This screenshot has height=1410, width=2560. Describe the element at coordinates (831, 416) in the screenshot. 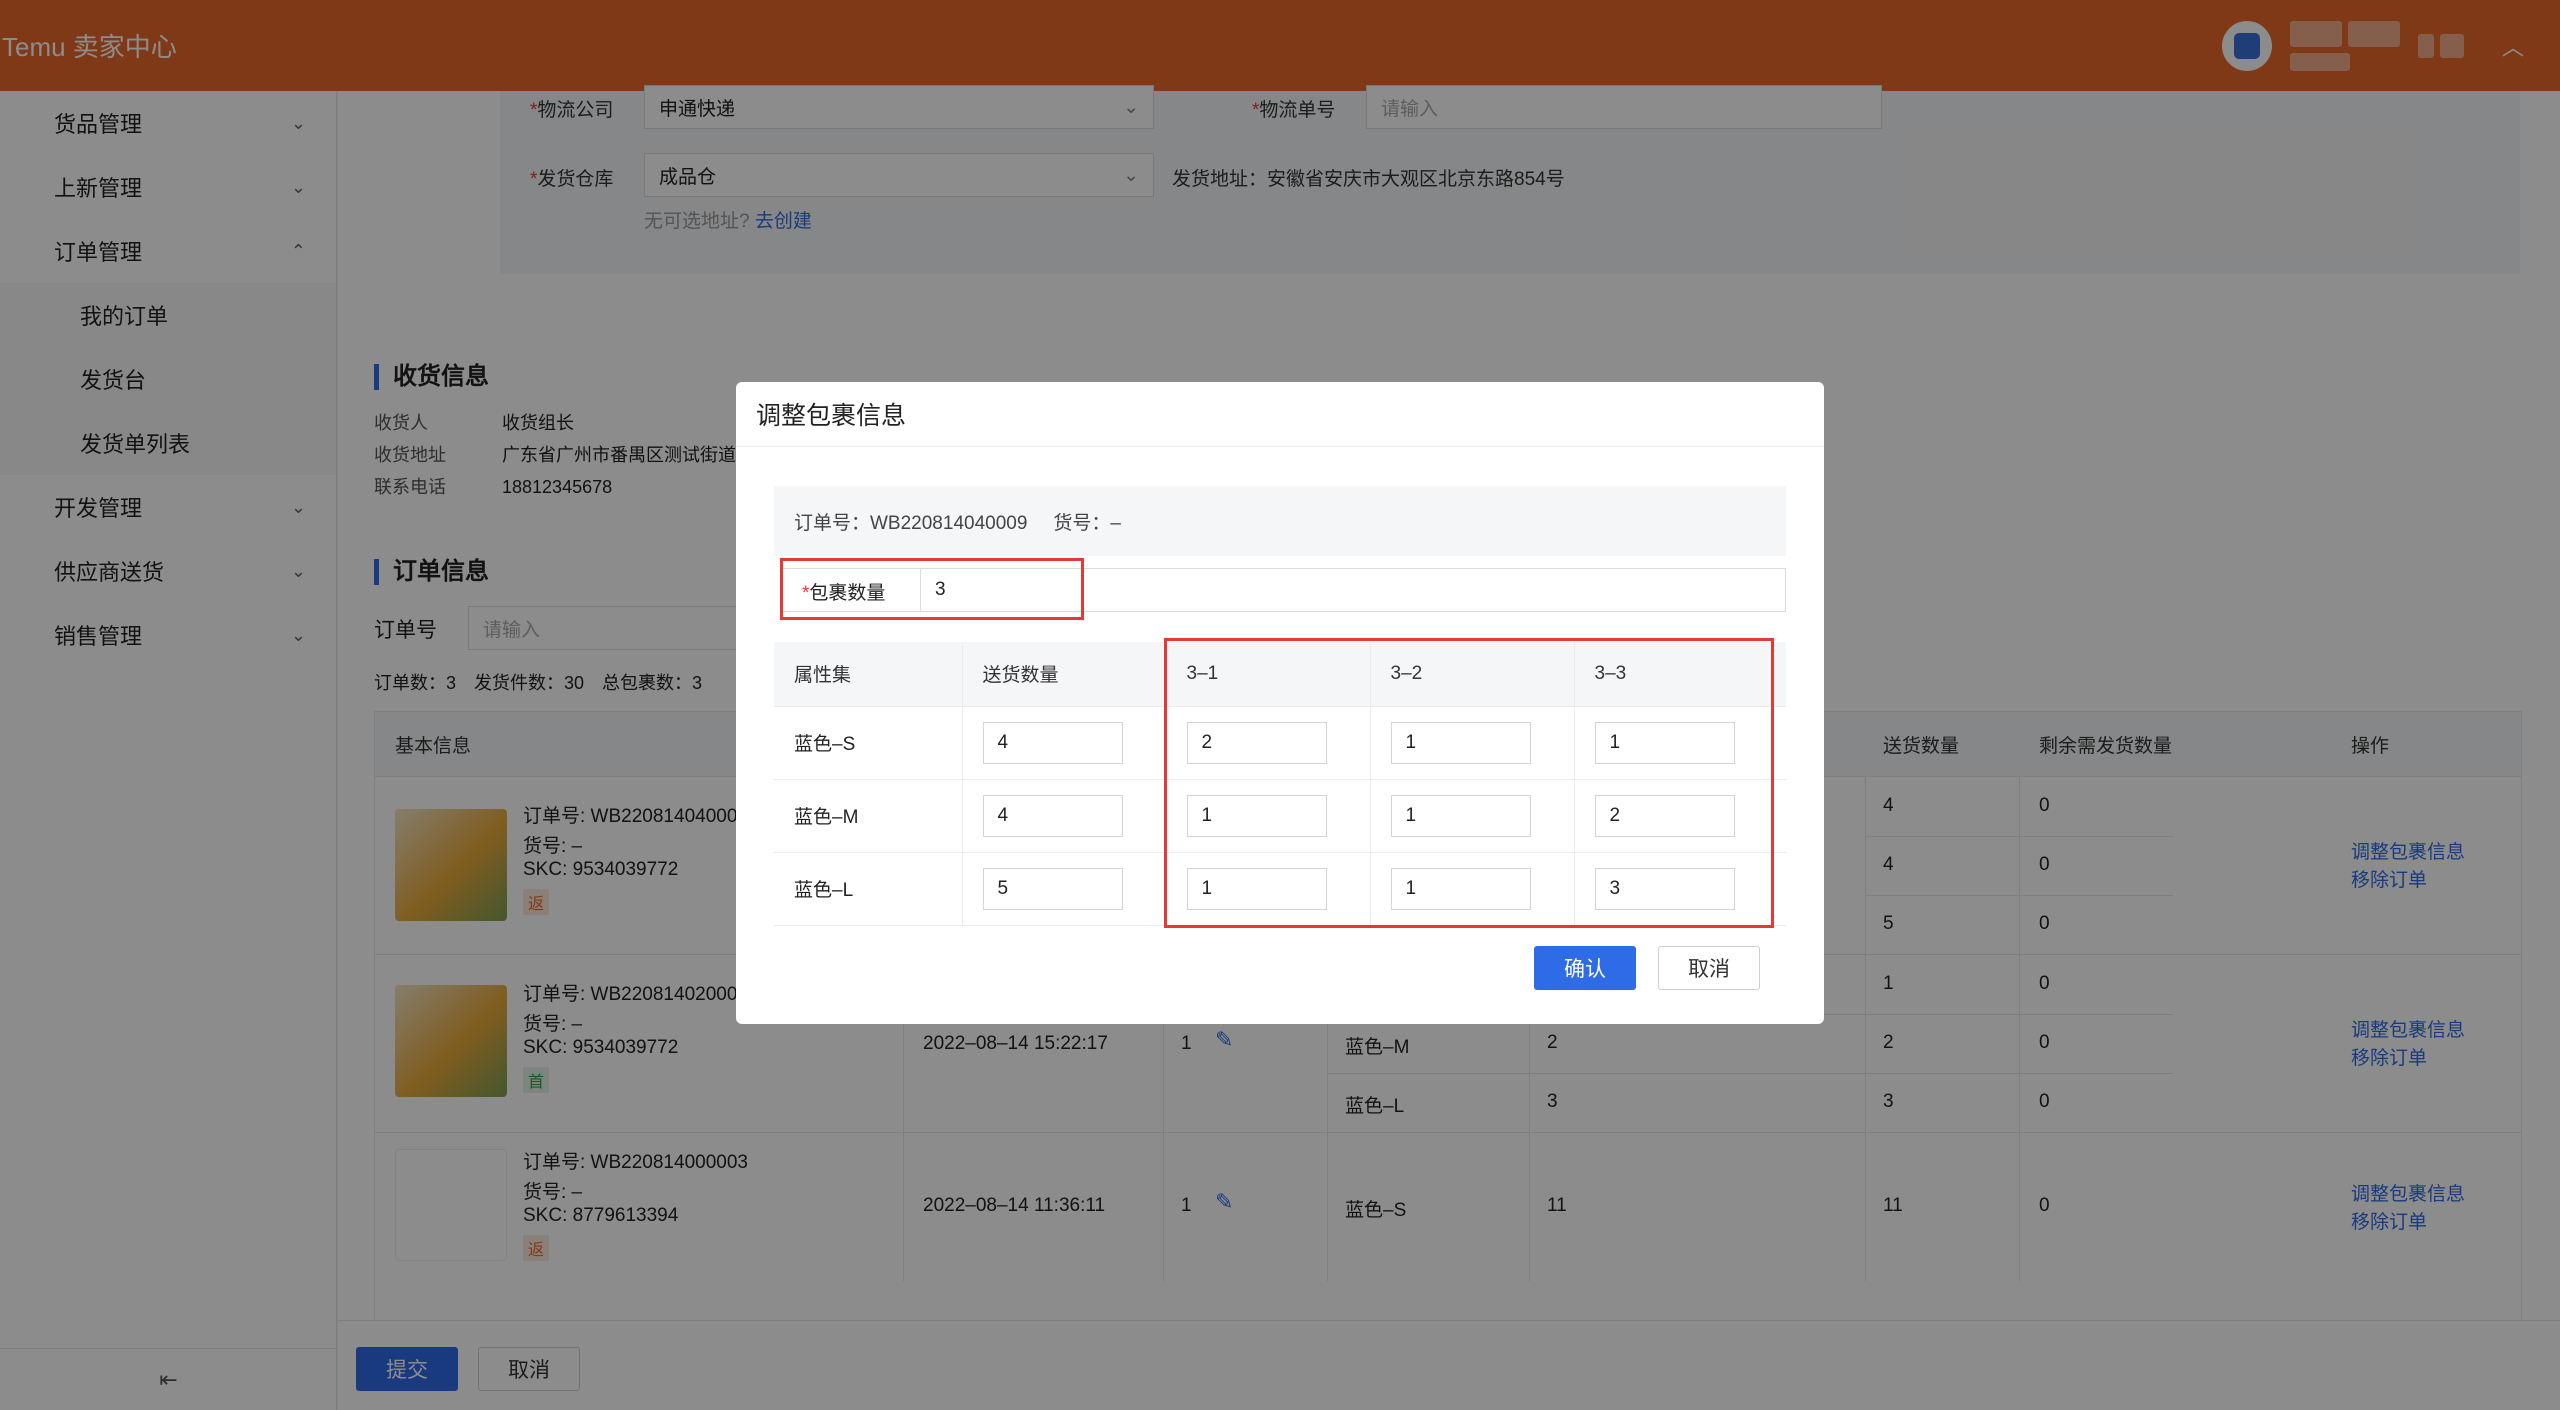

I see `modal-title: 调整包裹信息` at that location.